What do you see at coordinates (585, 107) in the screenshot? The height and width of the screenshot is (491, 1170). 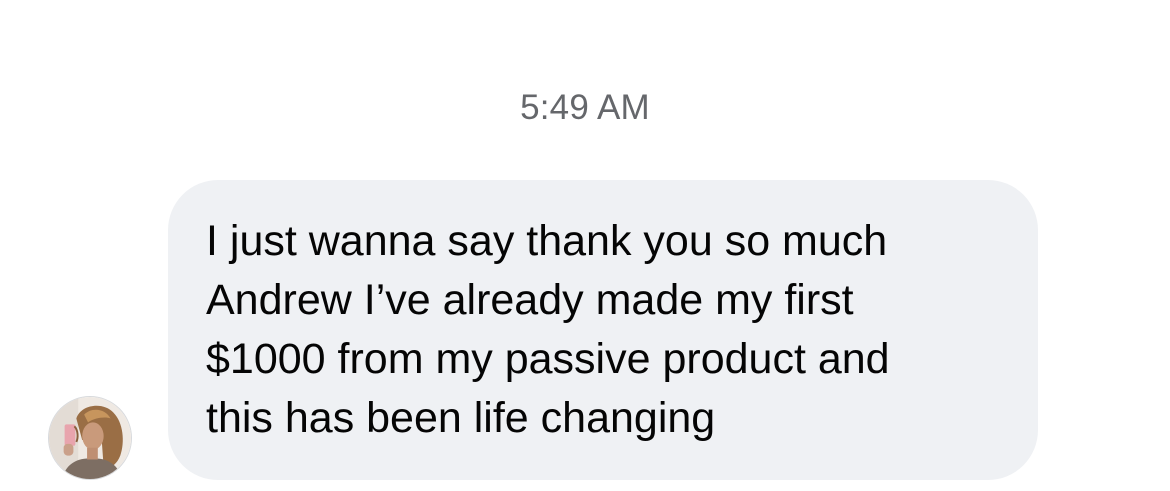 I see `message-timestamp: 5:49 AM` at bounding box center [585, 107].